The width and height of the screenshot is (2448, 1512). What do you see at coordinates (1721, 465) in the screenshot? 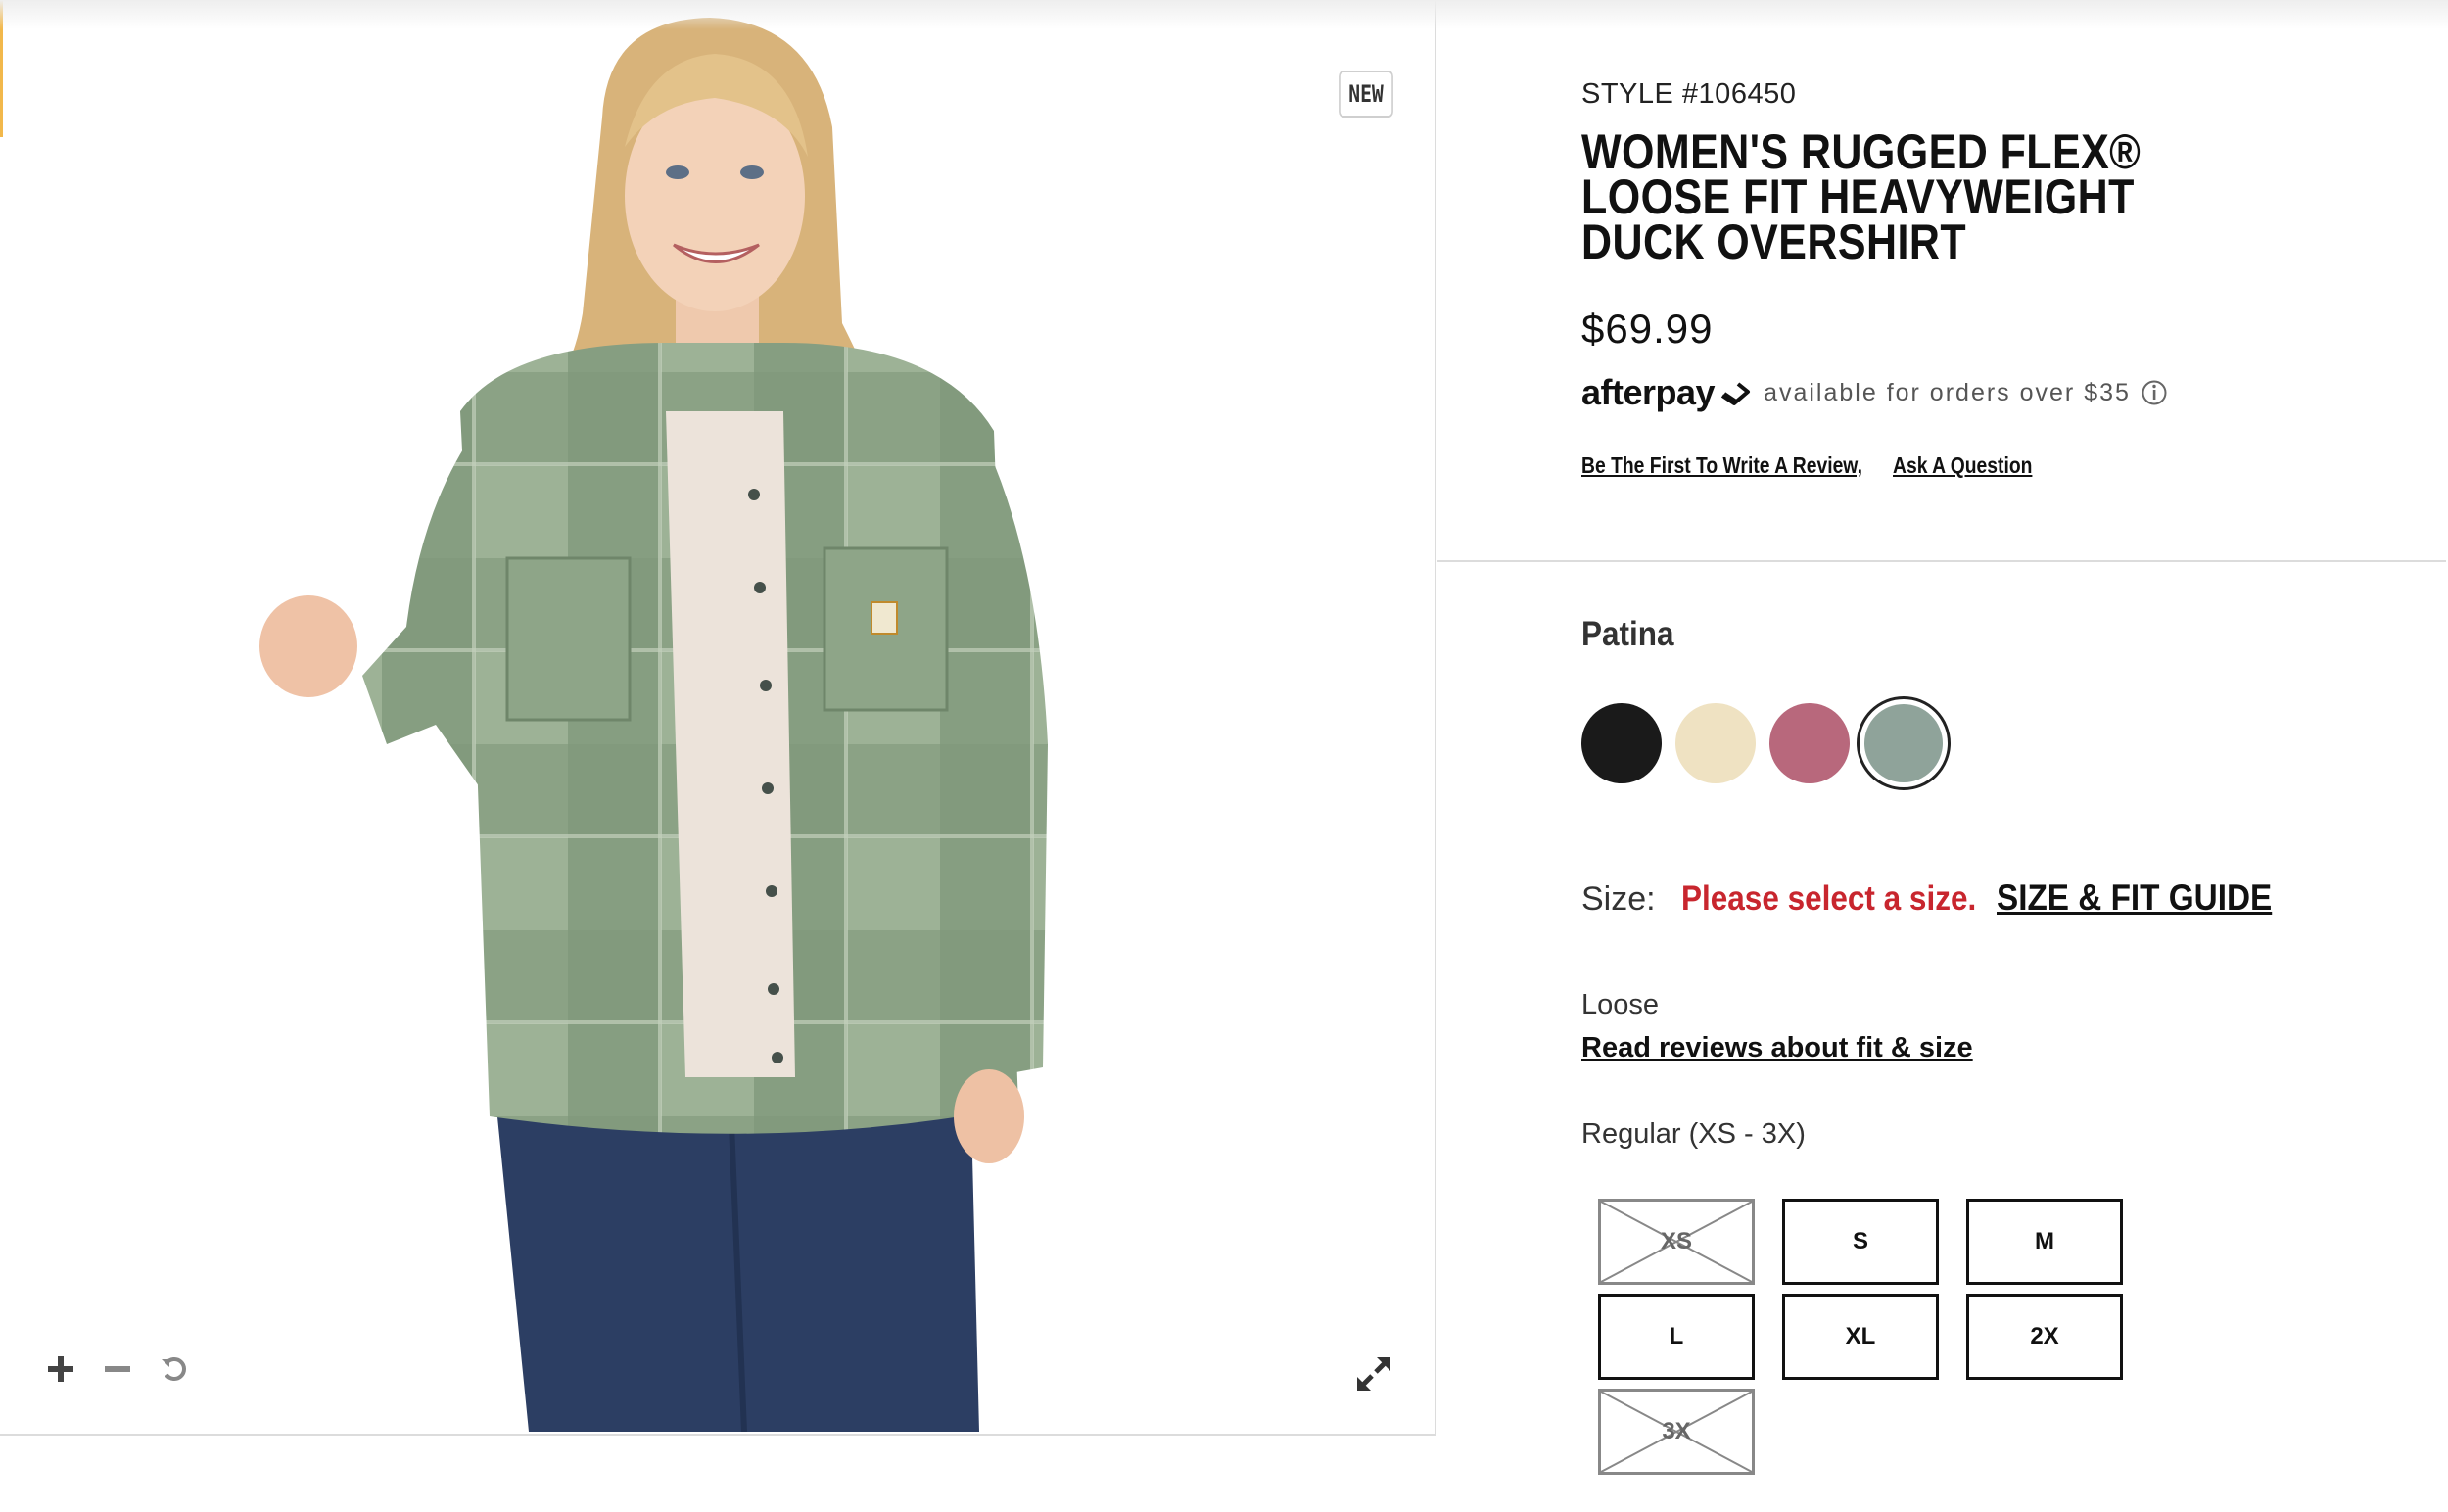
I see `write-review-link: Be The First To Write A Review,` at bounding box center [1721, 465].